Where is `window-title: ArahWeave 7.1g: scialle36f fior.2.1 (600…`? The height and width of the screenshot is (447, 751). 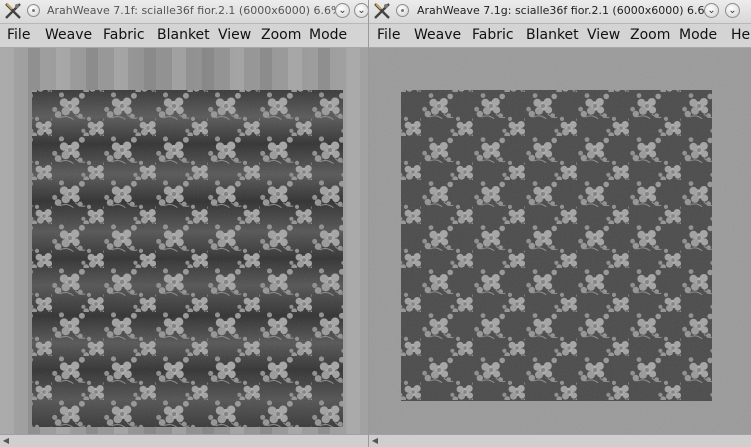
window-title: ArahWeave 7.1g: scialle36f fior.2.1 (600… is located at coordinates (561, 10).